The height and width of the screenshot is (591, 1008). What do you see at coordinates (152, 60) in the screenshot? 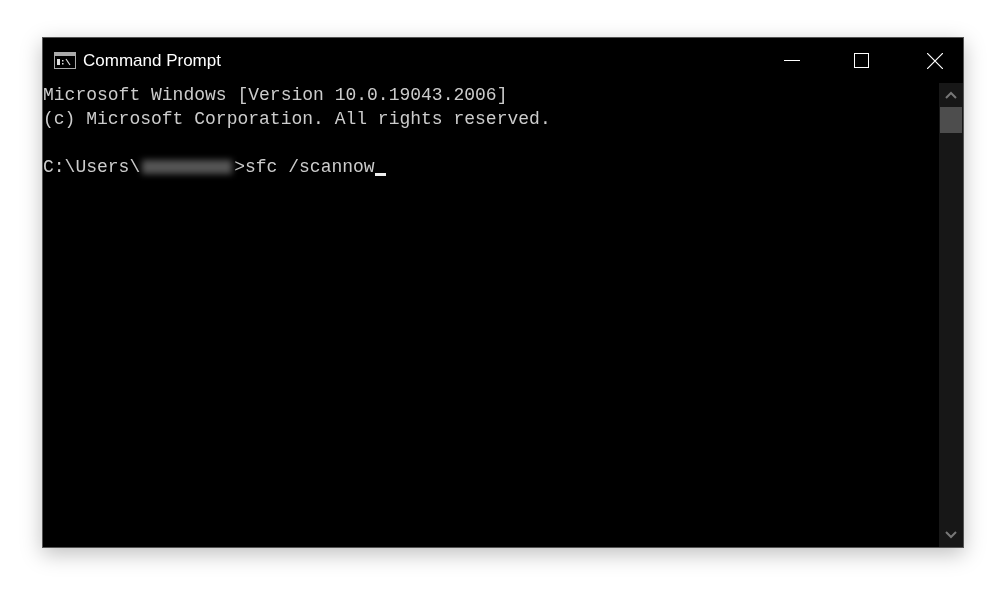
I see `window-title: Command Prompt` at bounding box center [152, 60].